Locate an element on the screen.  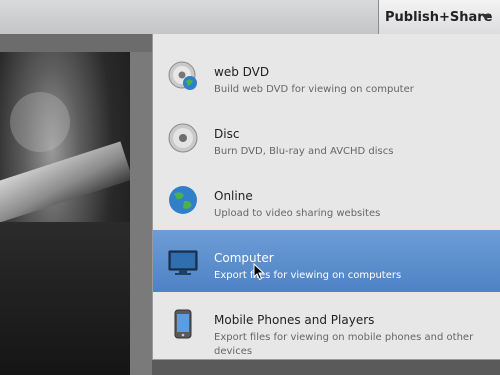
menu-item-title: Disc is located at coordinates (227, 134).